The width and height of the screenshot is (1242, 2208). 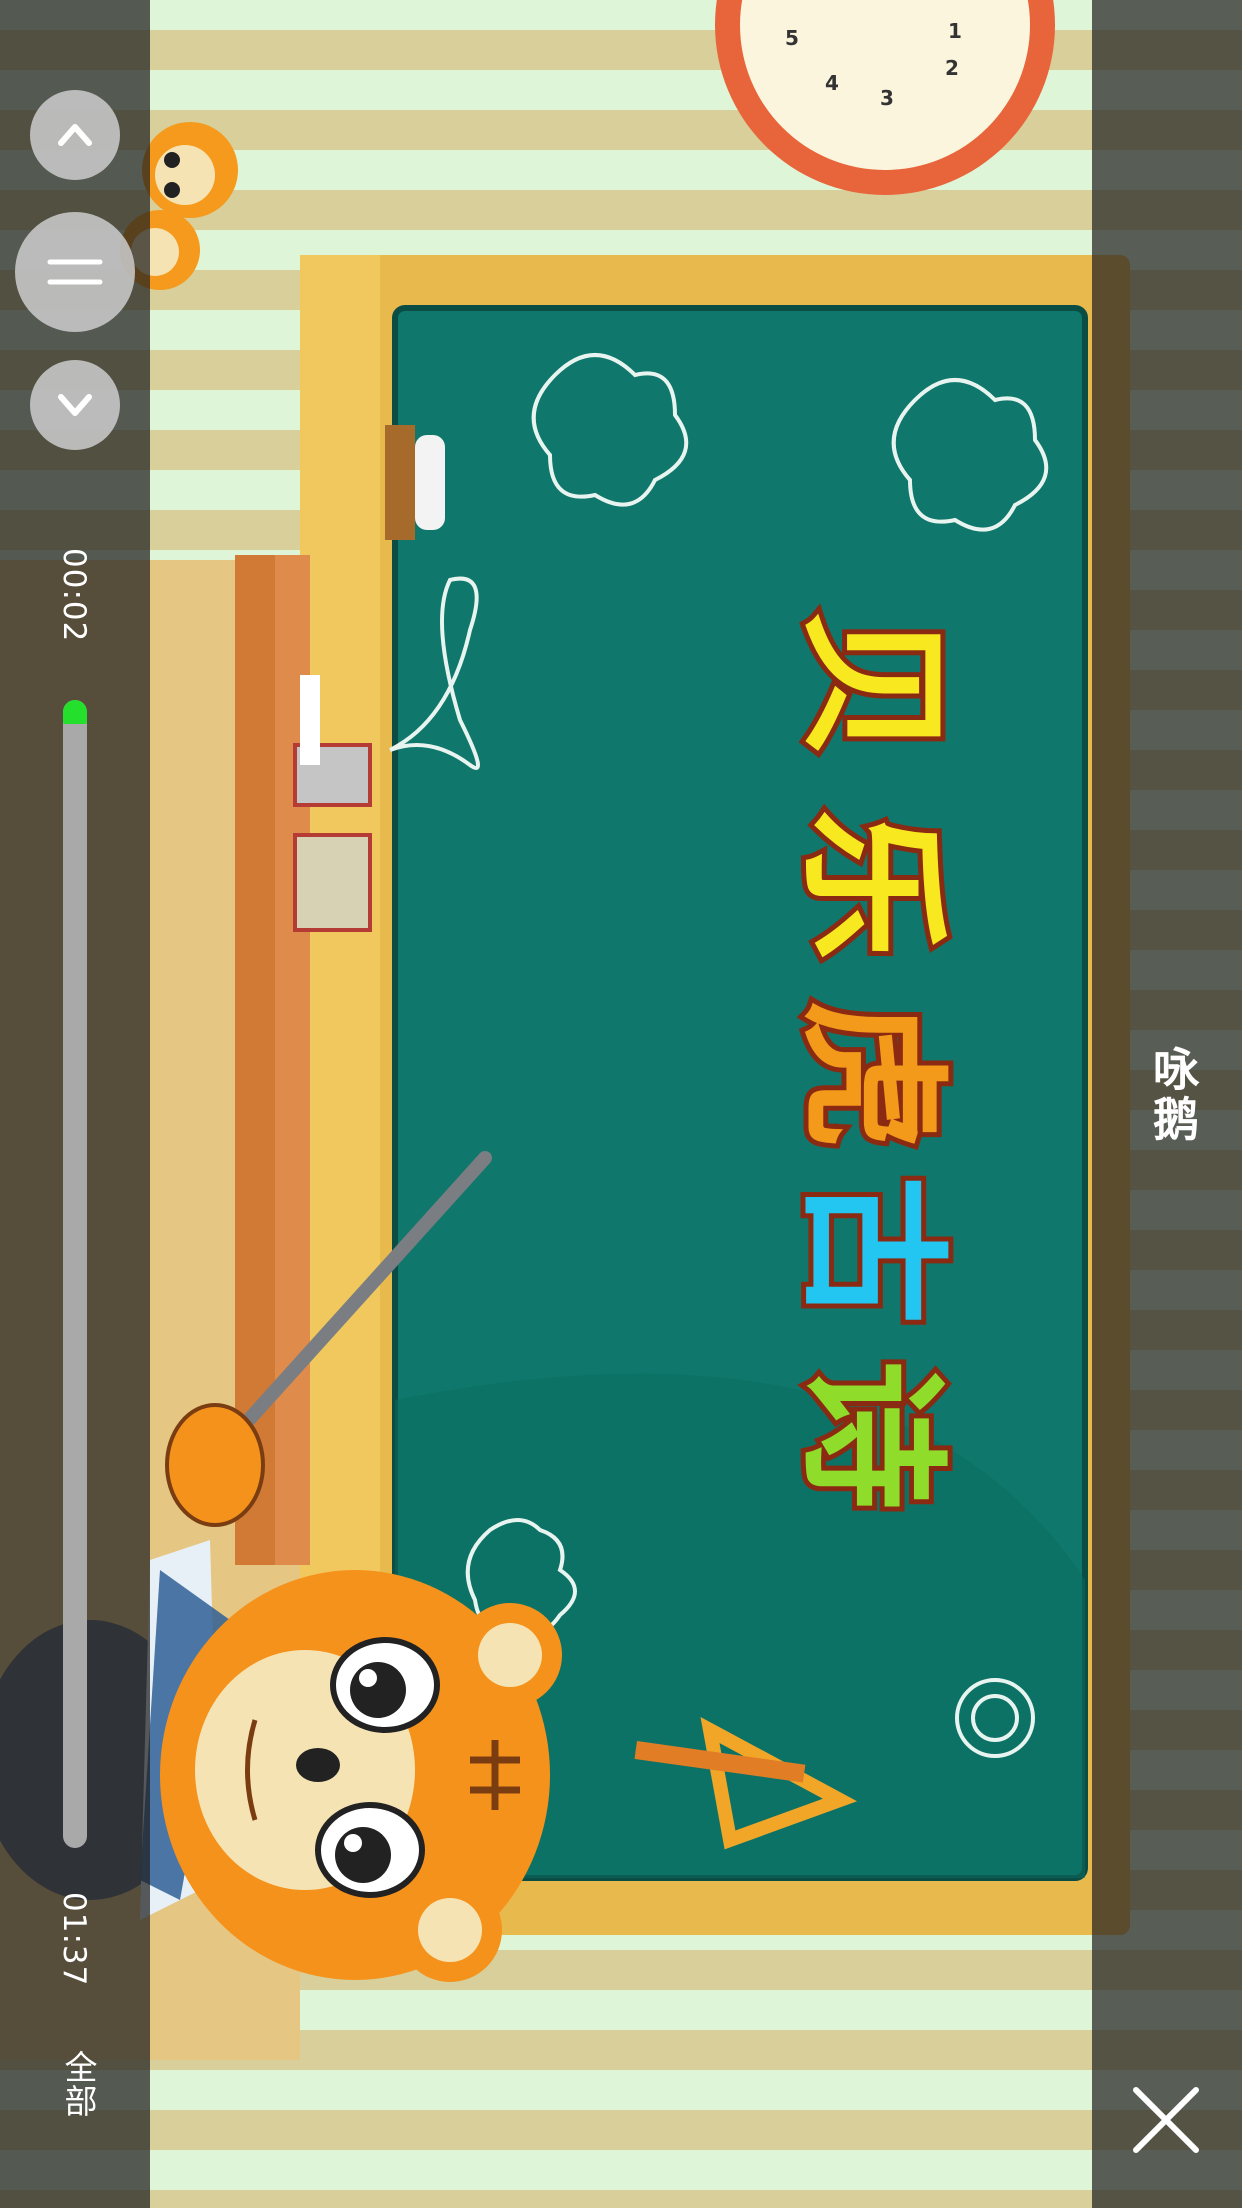 I want to click on chevron-up-icon, so click(x=75, y=135).